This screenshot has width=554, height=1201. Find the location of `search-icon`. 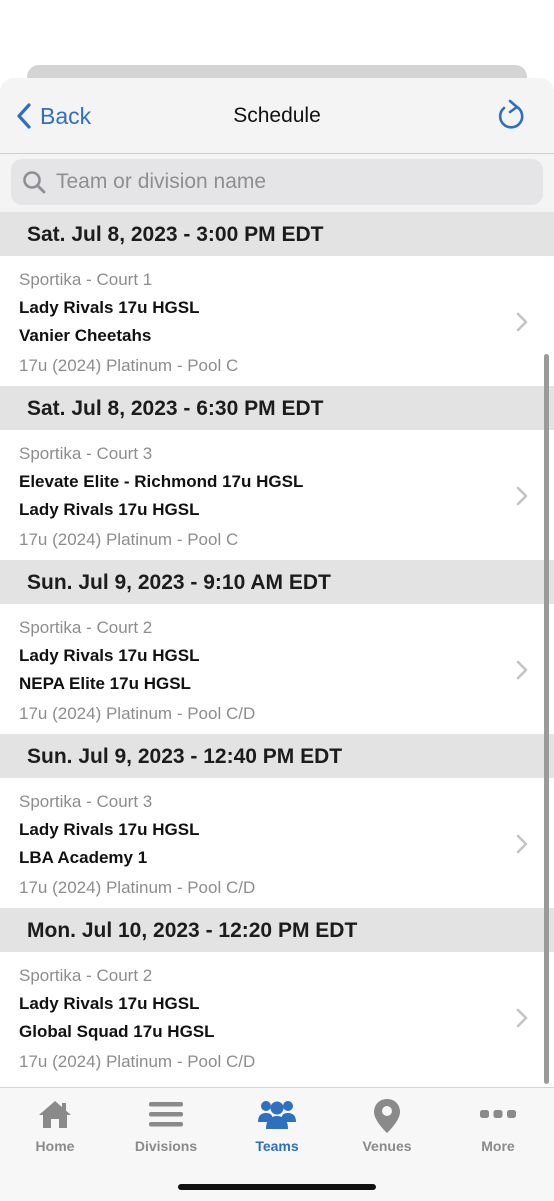

search-icon is located at coordinates (34, 182).